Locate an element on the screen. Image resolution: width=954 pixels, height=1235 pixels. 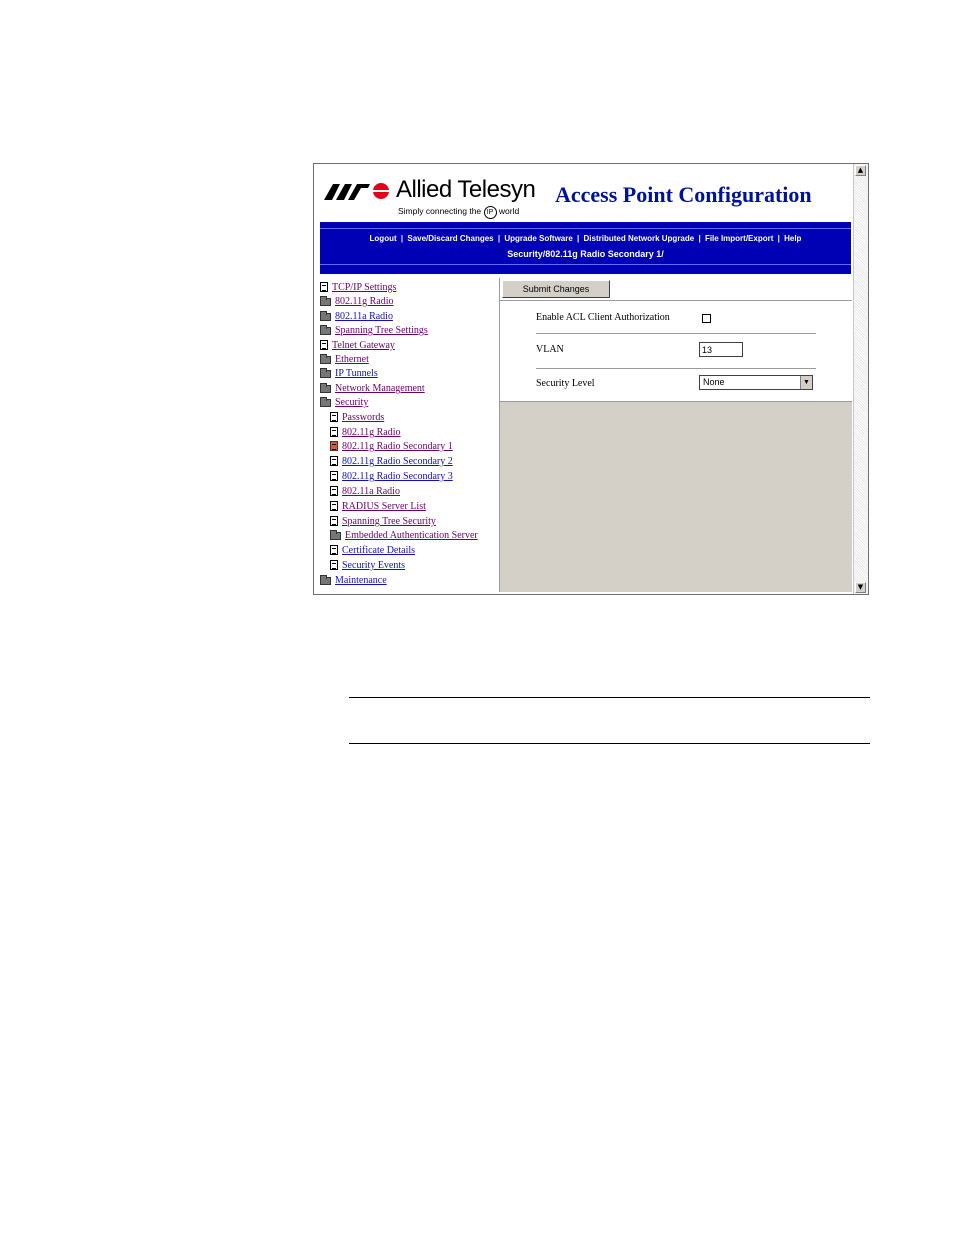
sidebar-item-passwords: Passwords is located at coordinates (357, 418).